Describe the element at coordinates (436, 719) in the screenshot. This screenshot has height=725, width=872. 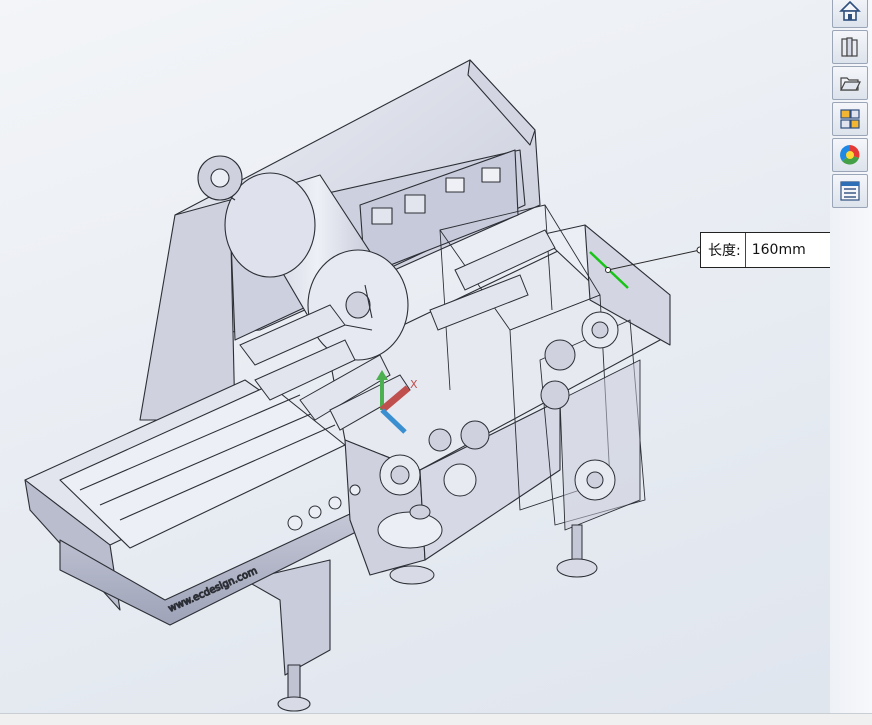
I see `status-bar` at that location.